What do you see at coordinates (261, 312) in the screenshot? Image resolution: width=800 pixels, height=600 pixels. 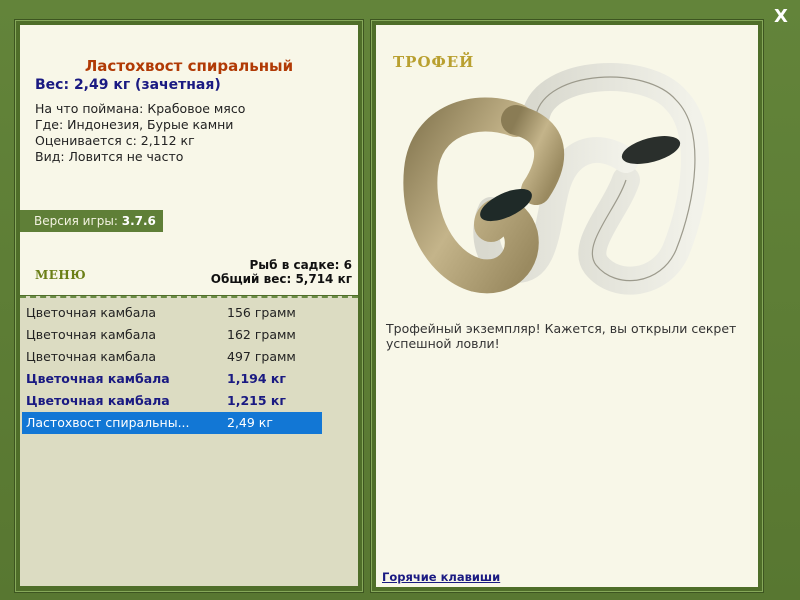 I see `catch-weight: 156 грамм` at bounding box center [261, 312].